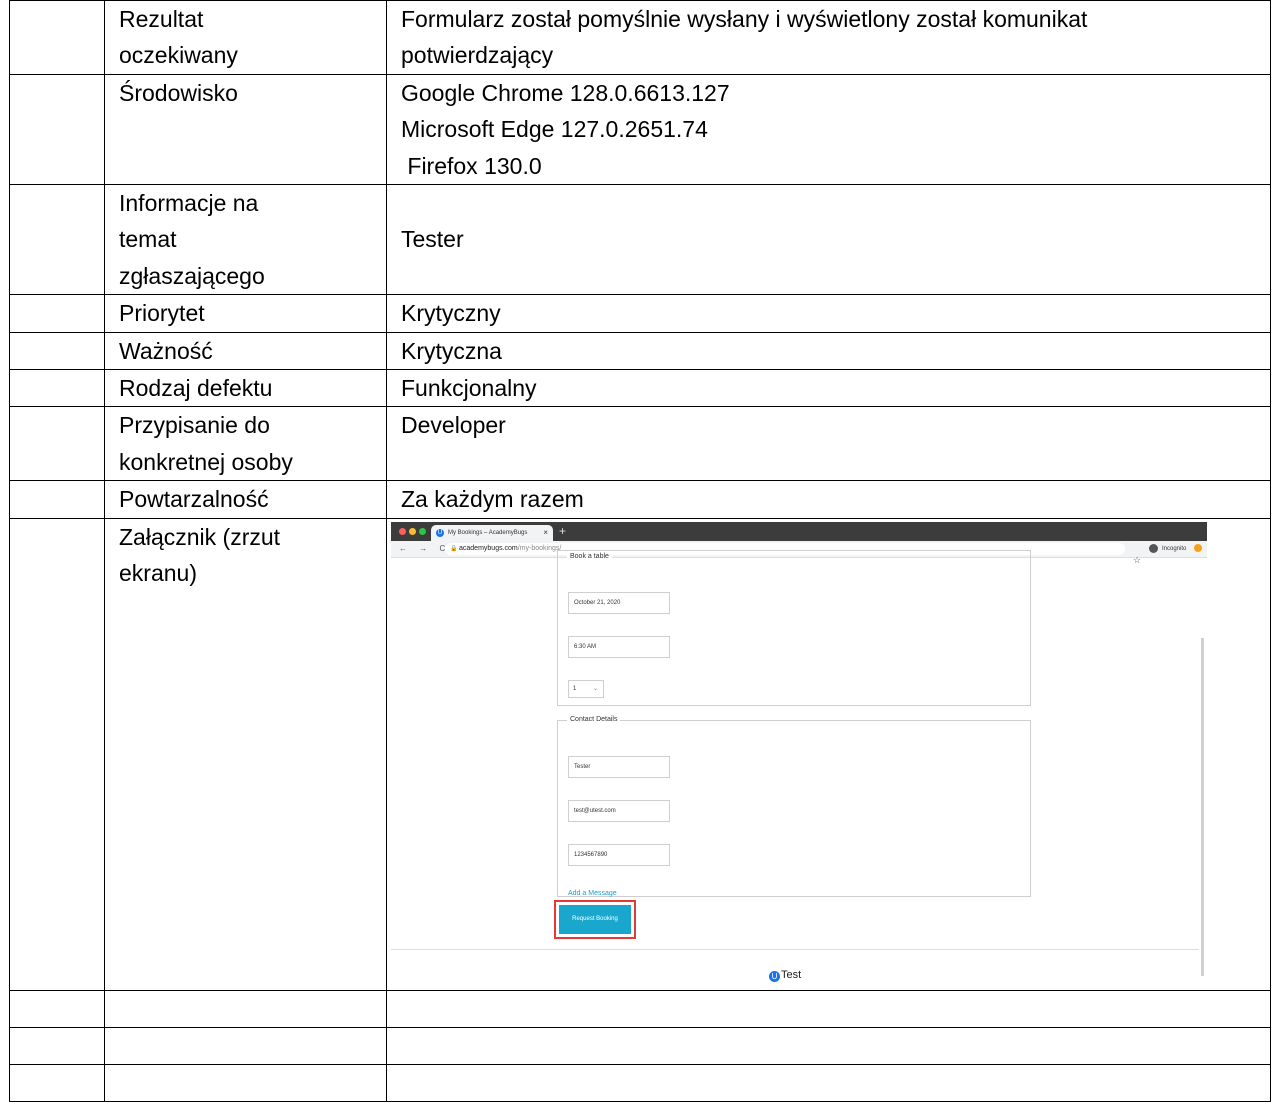 The height and width of the screenshot is (1102, 1274). What do you see at coordinates (619, 766) in the screenshot?
I see `name-input: Tester` at bounding box center [619, 766].